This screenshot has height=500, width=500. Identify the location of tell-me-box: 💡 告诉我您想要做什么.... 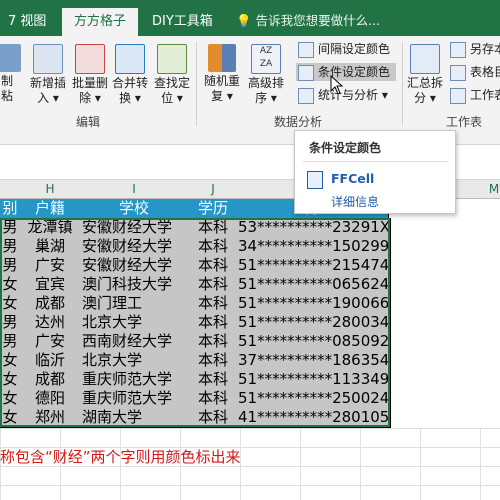
(308, 21).